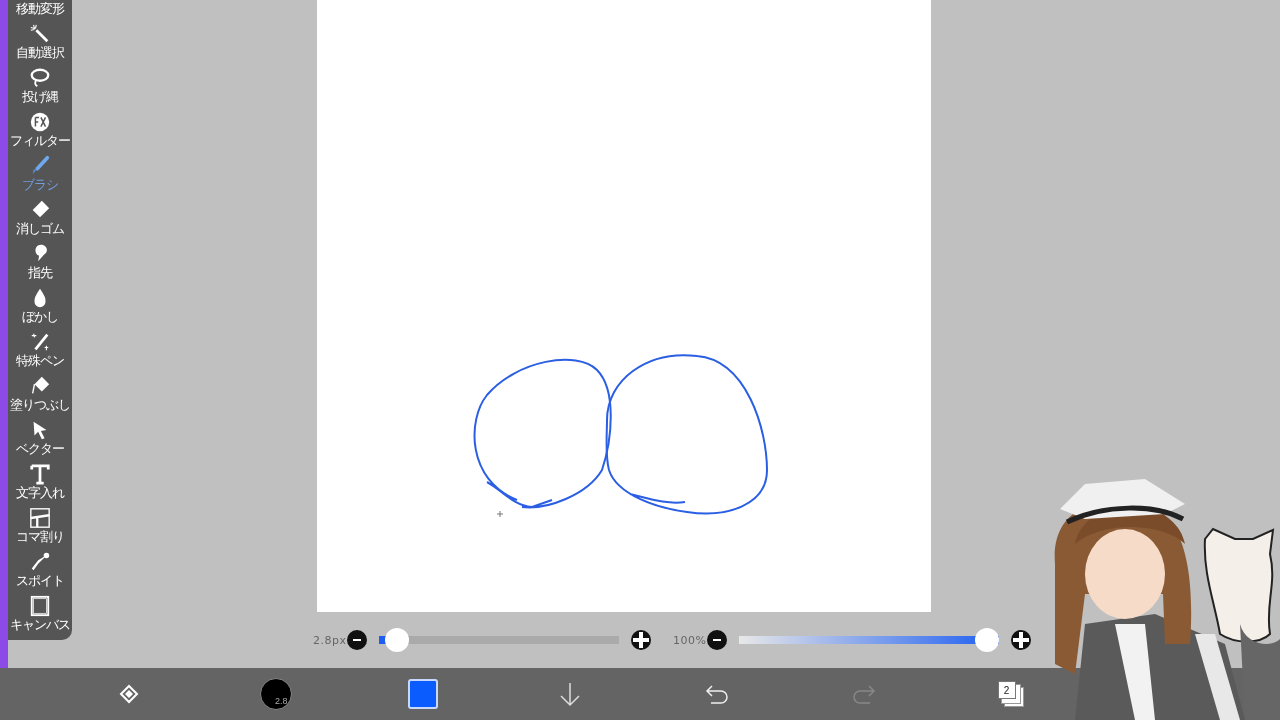  I want to click on tool-button: ぼかし, so click(40, 302).